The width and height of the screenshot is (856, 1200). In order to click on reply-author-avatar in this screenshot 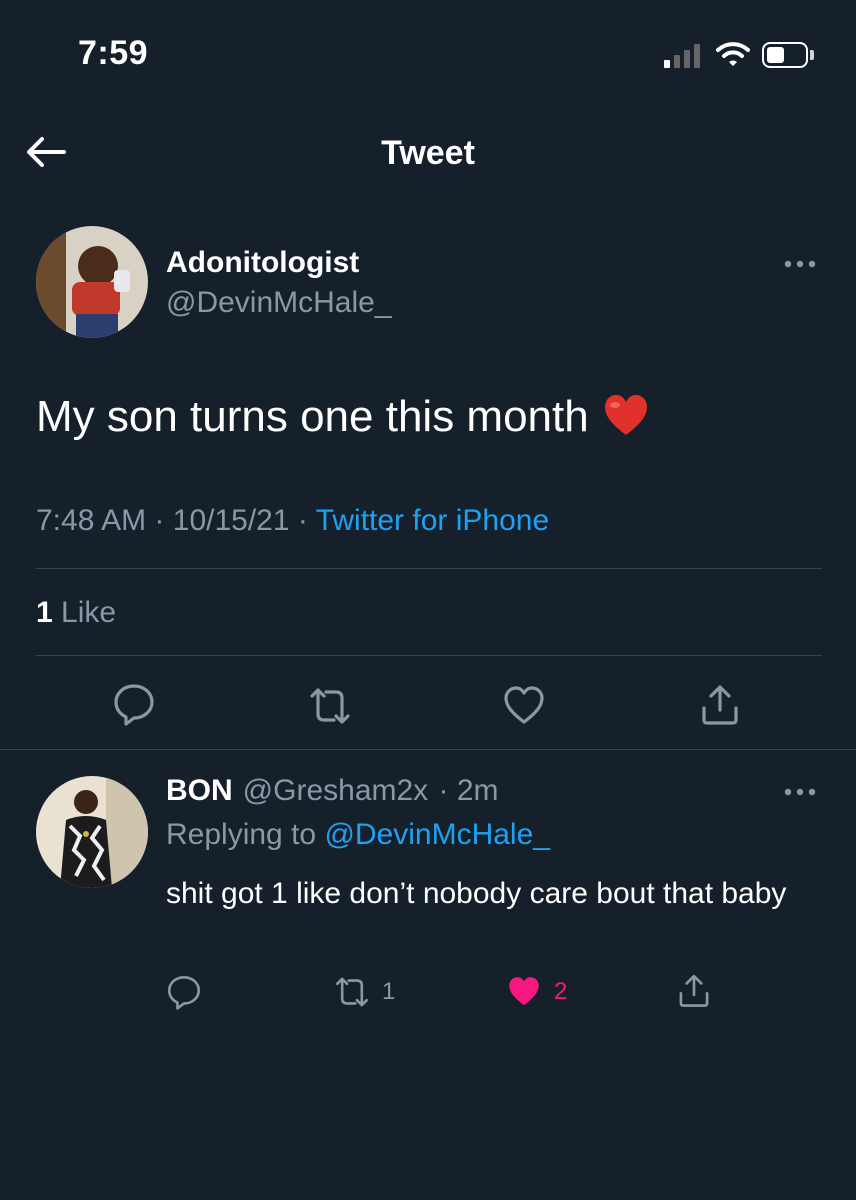, I will do `click(92, 832)`.